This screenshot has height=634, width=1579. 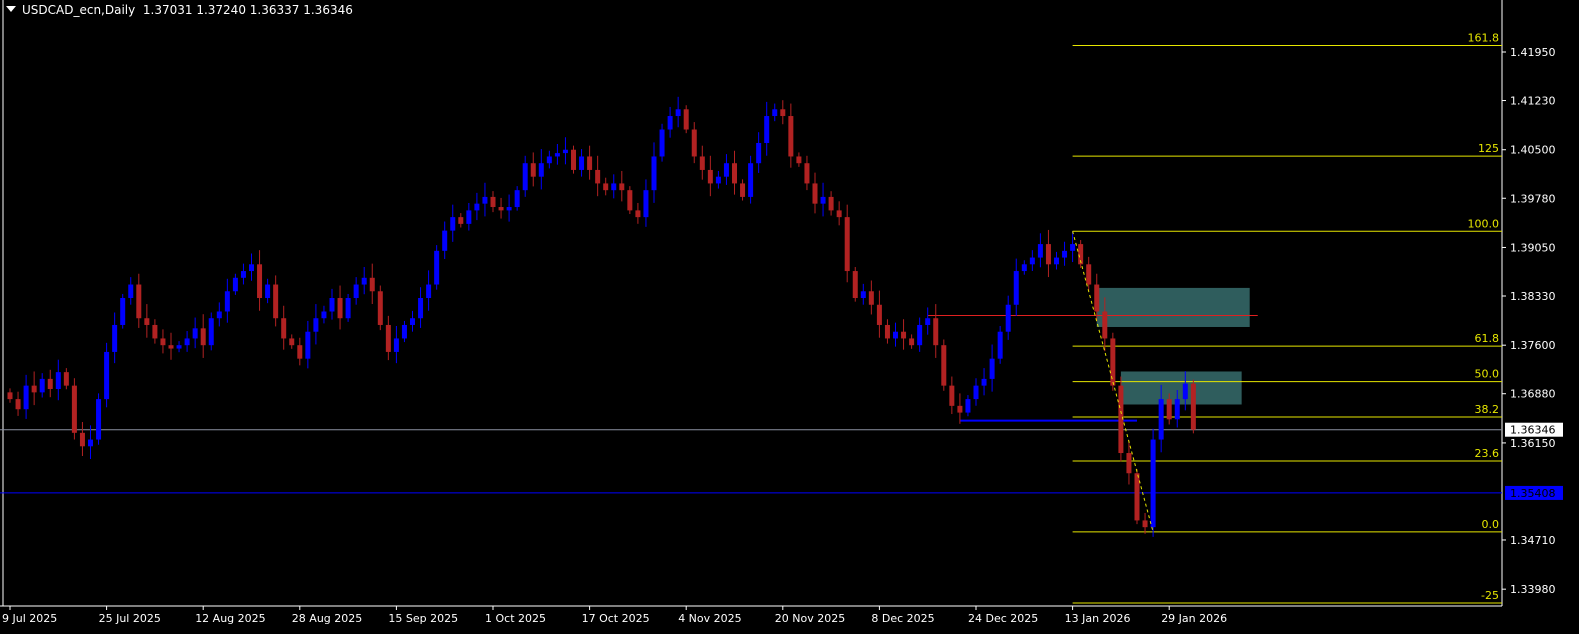 I want to click on bid-price-label: 1.36346, so click(x=1533, y=430).